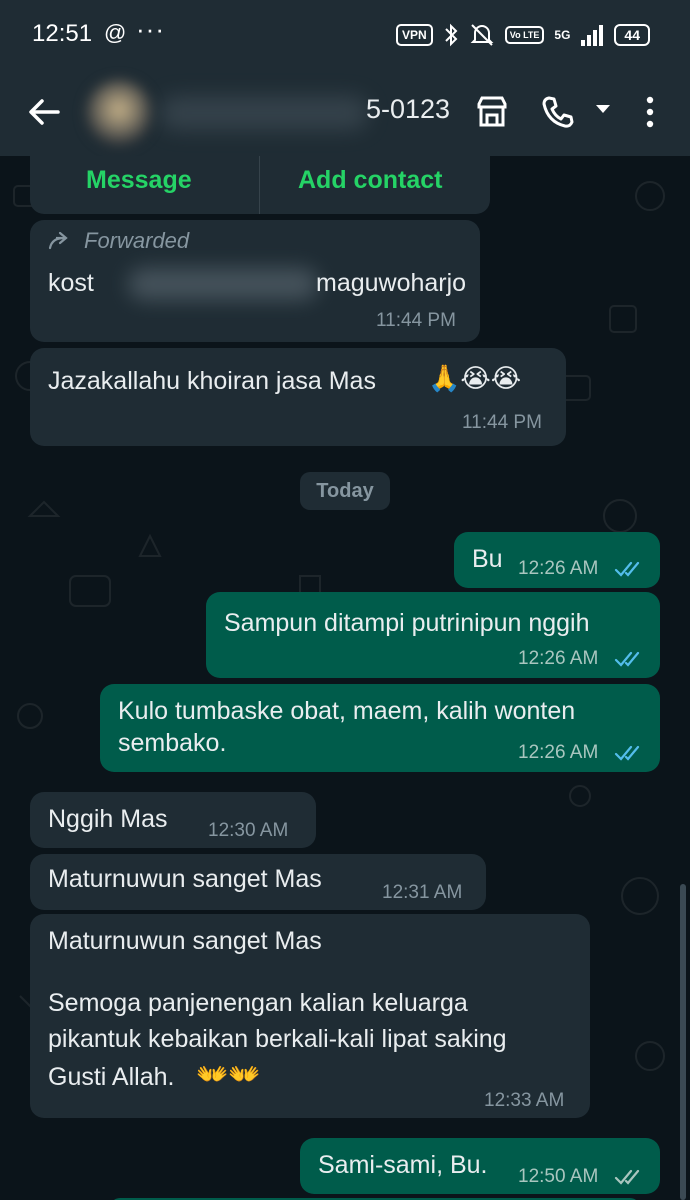 The width and height of the screenshot is (690, 1200). Describe the element at coordinates (592, 35) in the screenshot. I see `signal-icon` at that location.